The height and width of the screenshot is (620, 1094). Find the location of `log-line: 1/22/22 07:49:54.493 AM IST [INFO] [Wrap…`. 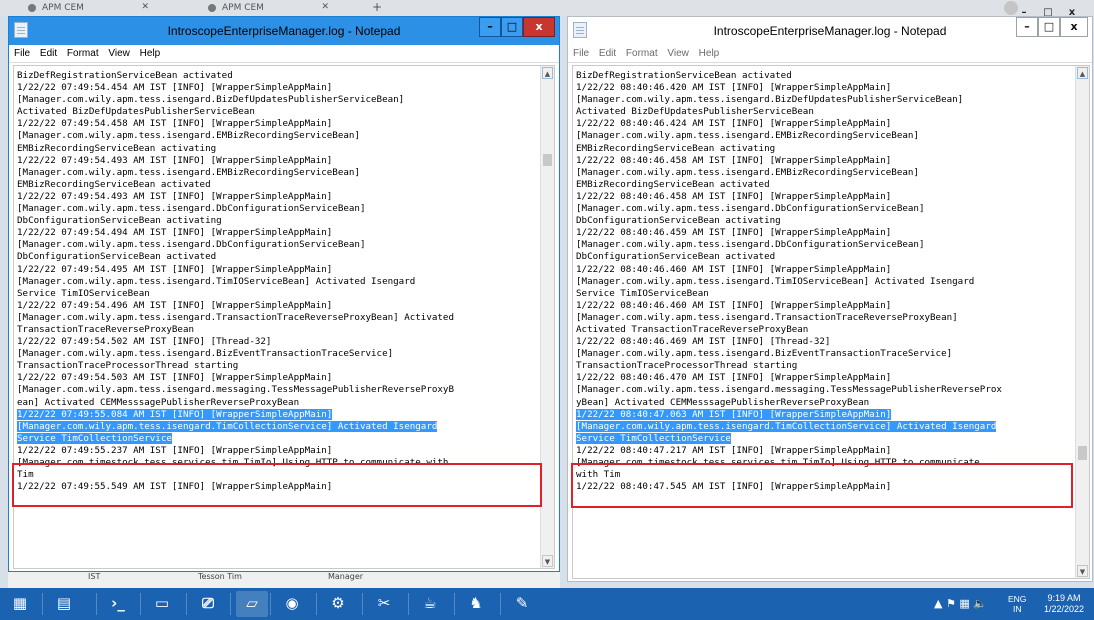

log-line: 1/22/22 07:49:54.493 AM IST [INFO] [Wrap… is located at coordinates (235, 161).